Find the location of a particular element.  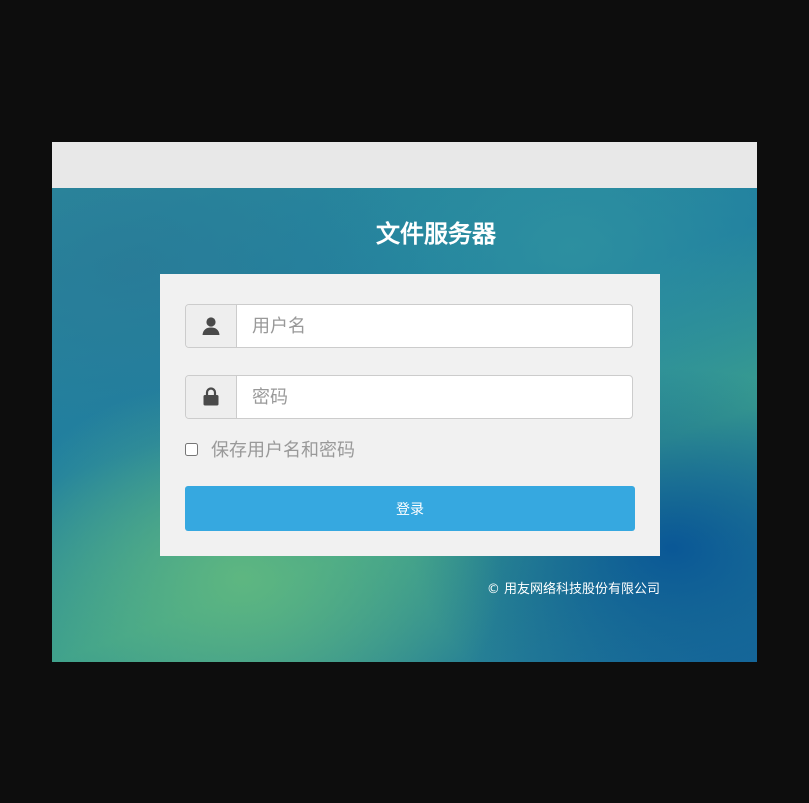

user-icon is located at coordinates (211, 326).